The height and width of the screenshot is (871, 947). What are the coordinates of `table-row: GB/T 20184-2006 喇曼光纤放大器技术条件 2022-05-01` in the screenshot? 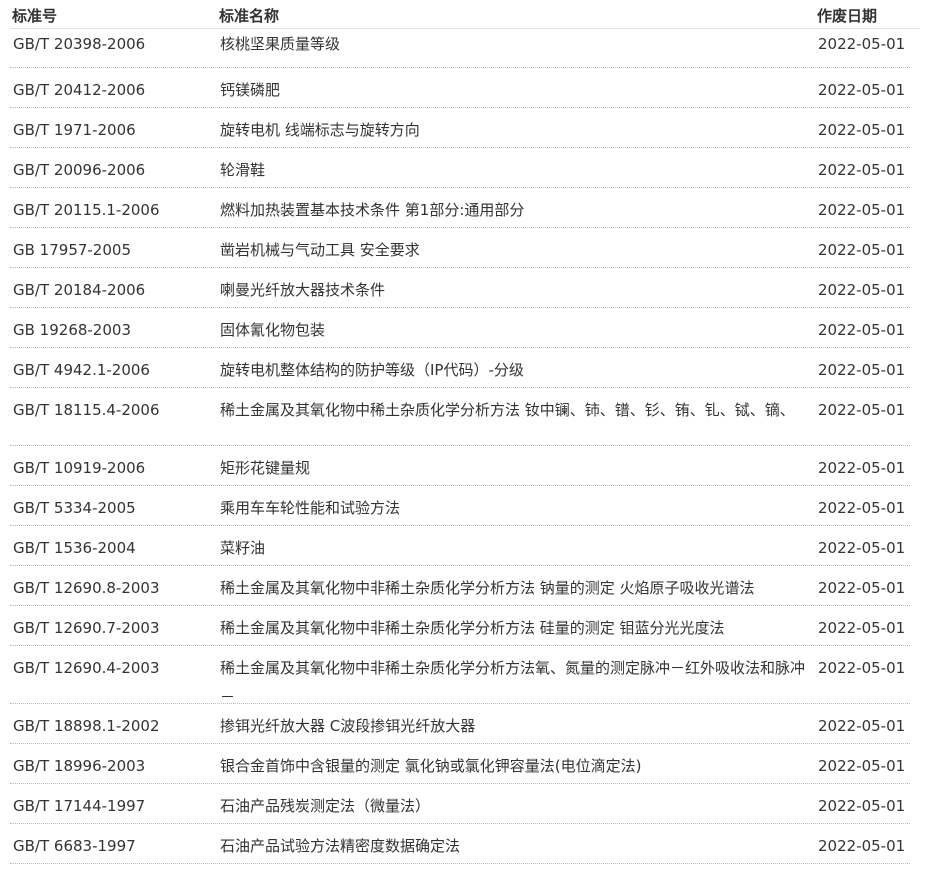 It's located at (460, 288).